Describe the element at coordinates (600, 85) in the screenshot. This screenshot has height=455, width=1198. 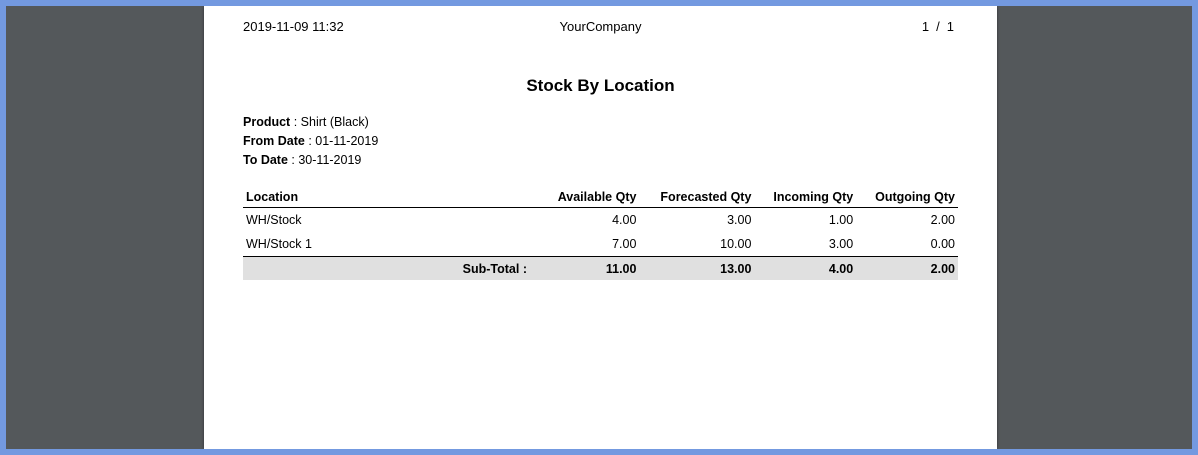
I see `report-title: Stock By Location` at that location.